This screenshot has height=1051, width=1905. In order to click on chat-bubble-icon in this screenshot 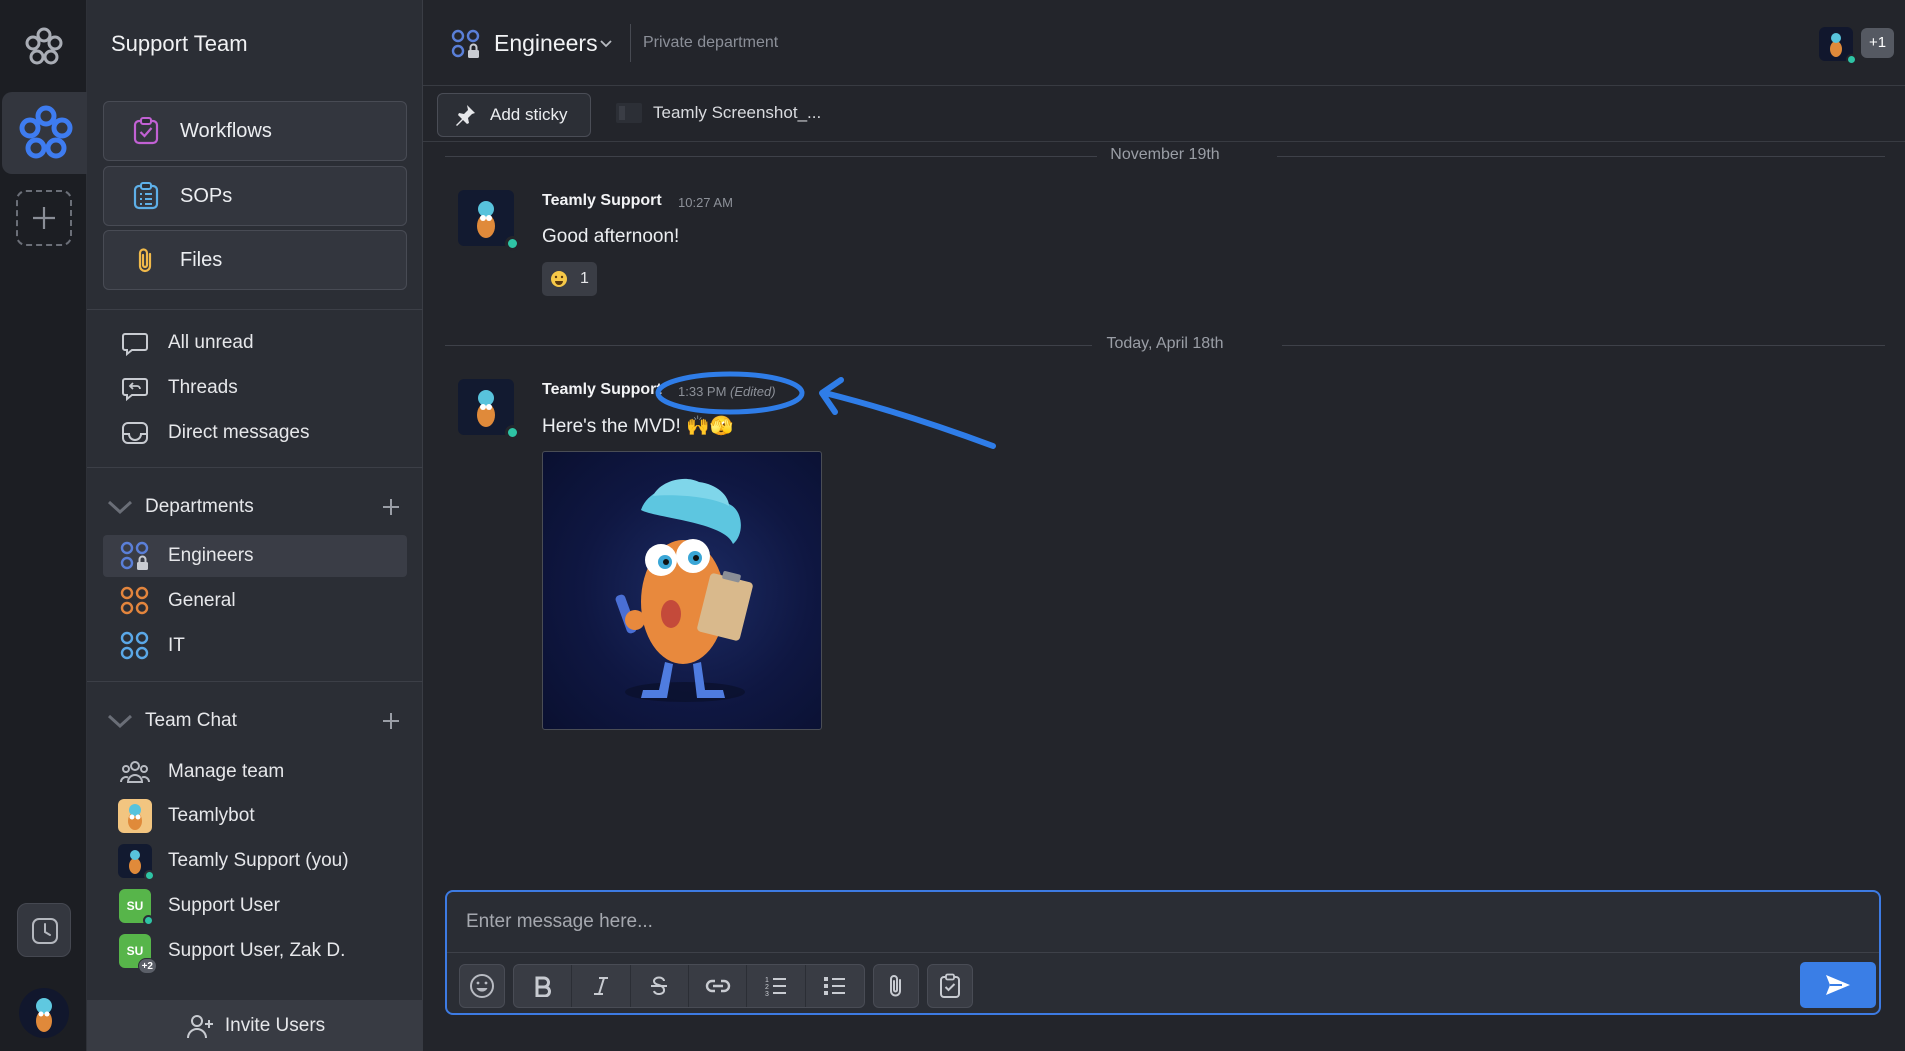, I will do `click(135, 343)`.